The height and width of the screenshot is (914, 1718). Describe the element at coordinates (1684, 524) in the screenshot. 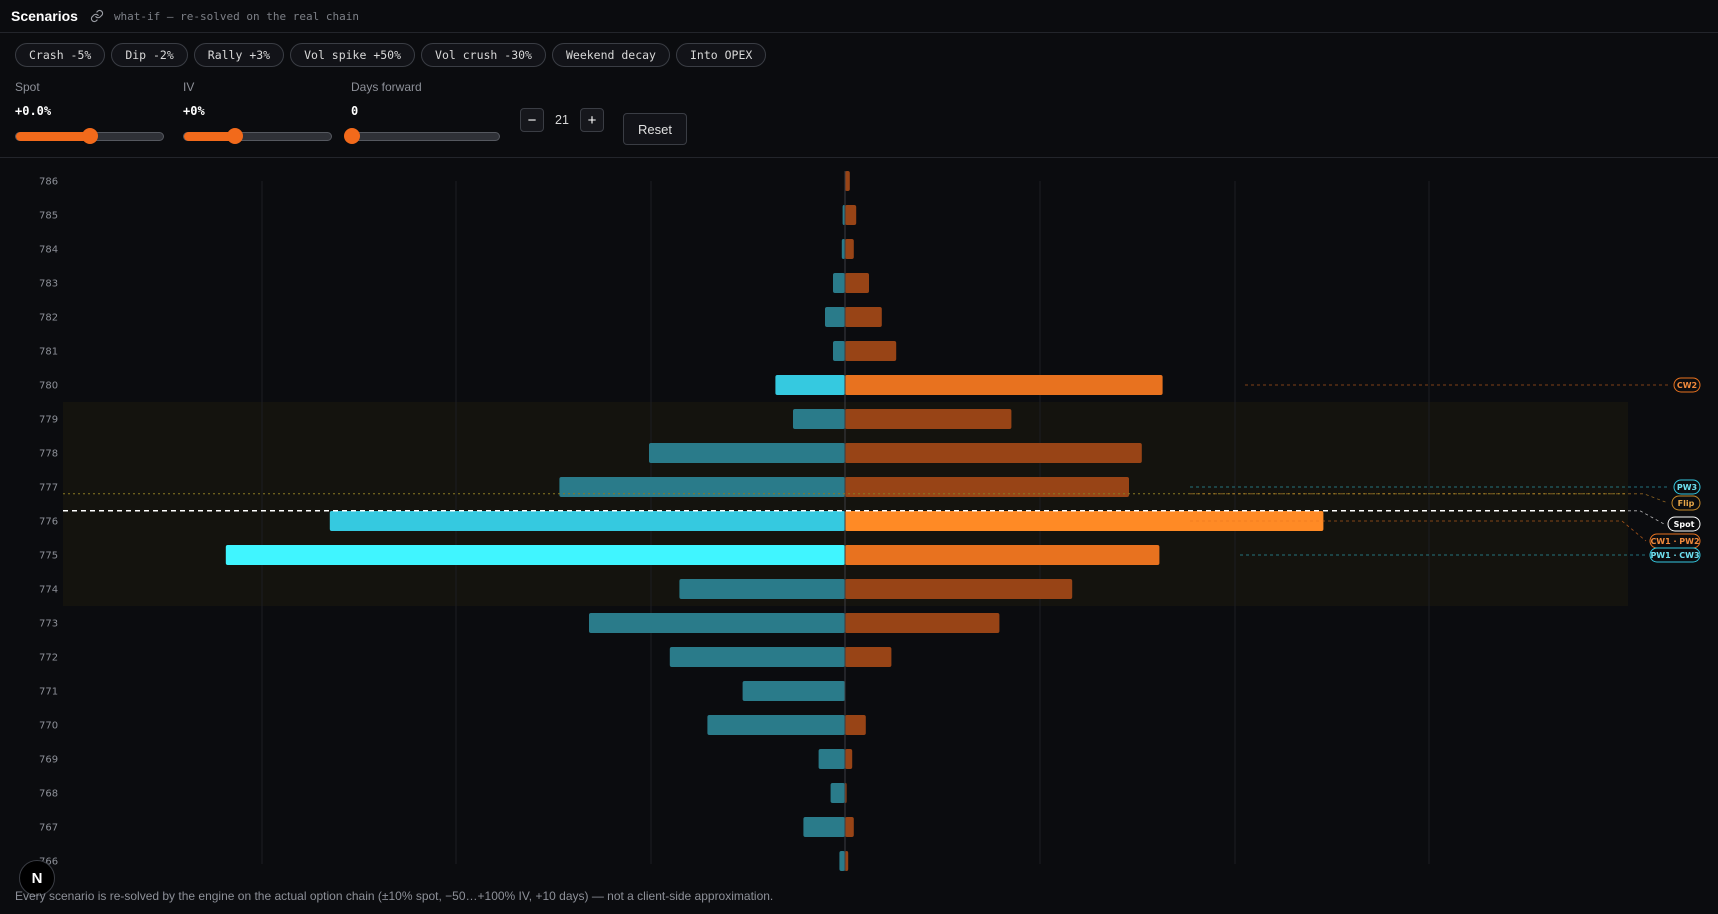

I see `marker-label-3: Spot` at that location.